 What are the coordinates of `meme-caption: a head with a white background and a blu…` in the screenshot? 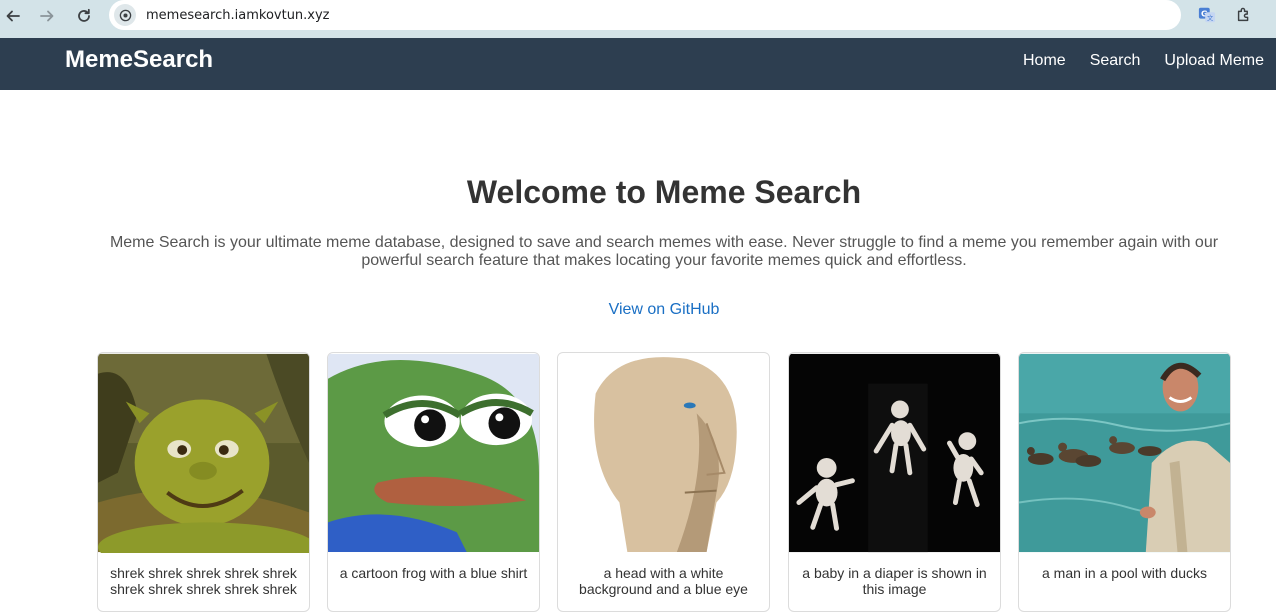 It's located at (663, 581).